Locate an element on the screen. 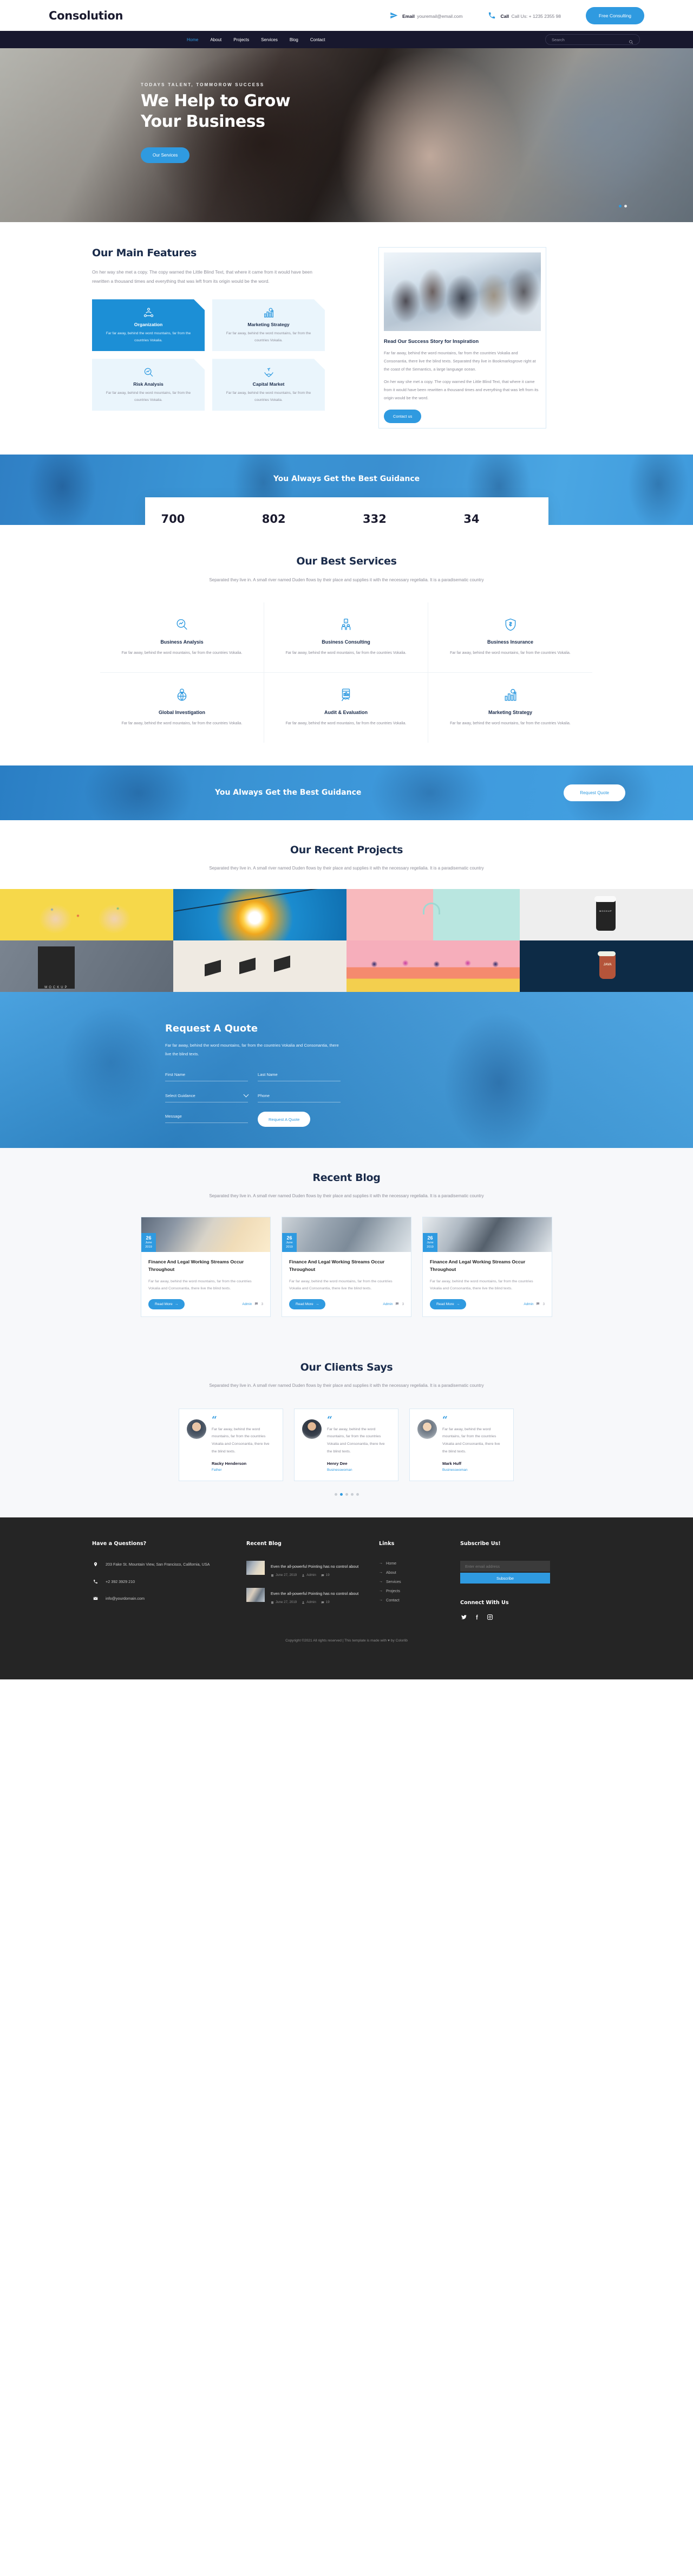 The width and height of the screenshot is (693, 2576). project-tile-business-cards-mockup is located at coordinates (259, 966).